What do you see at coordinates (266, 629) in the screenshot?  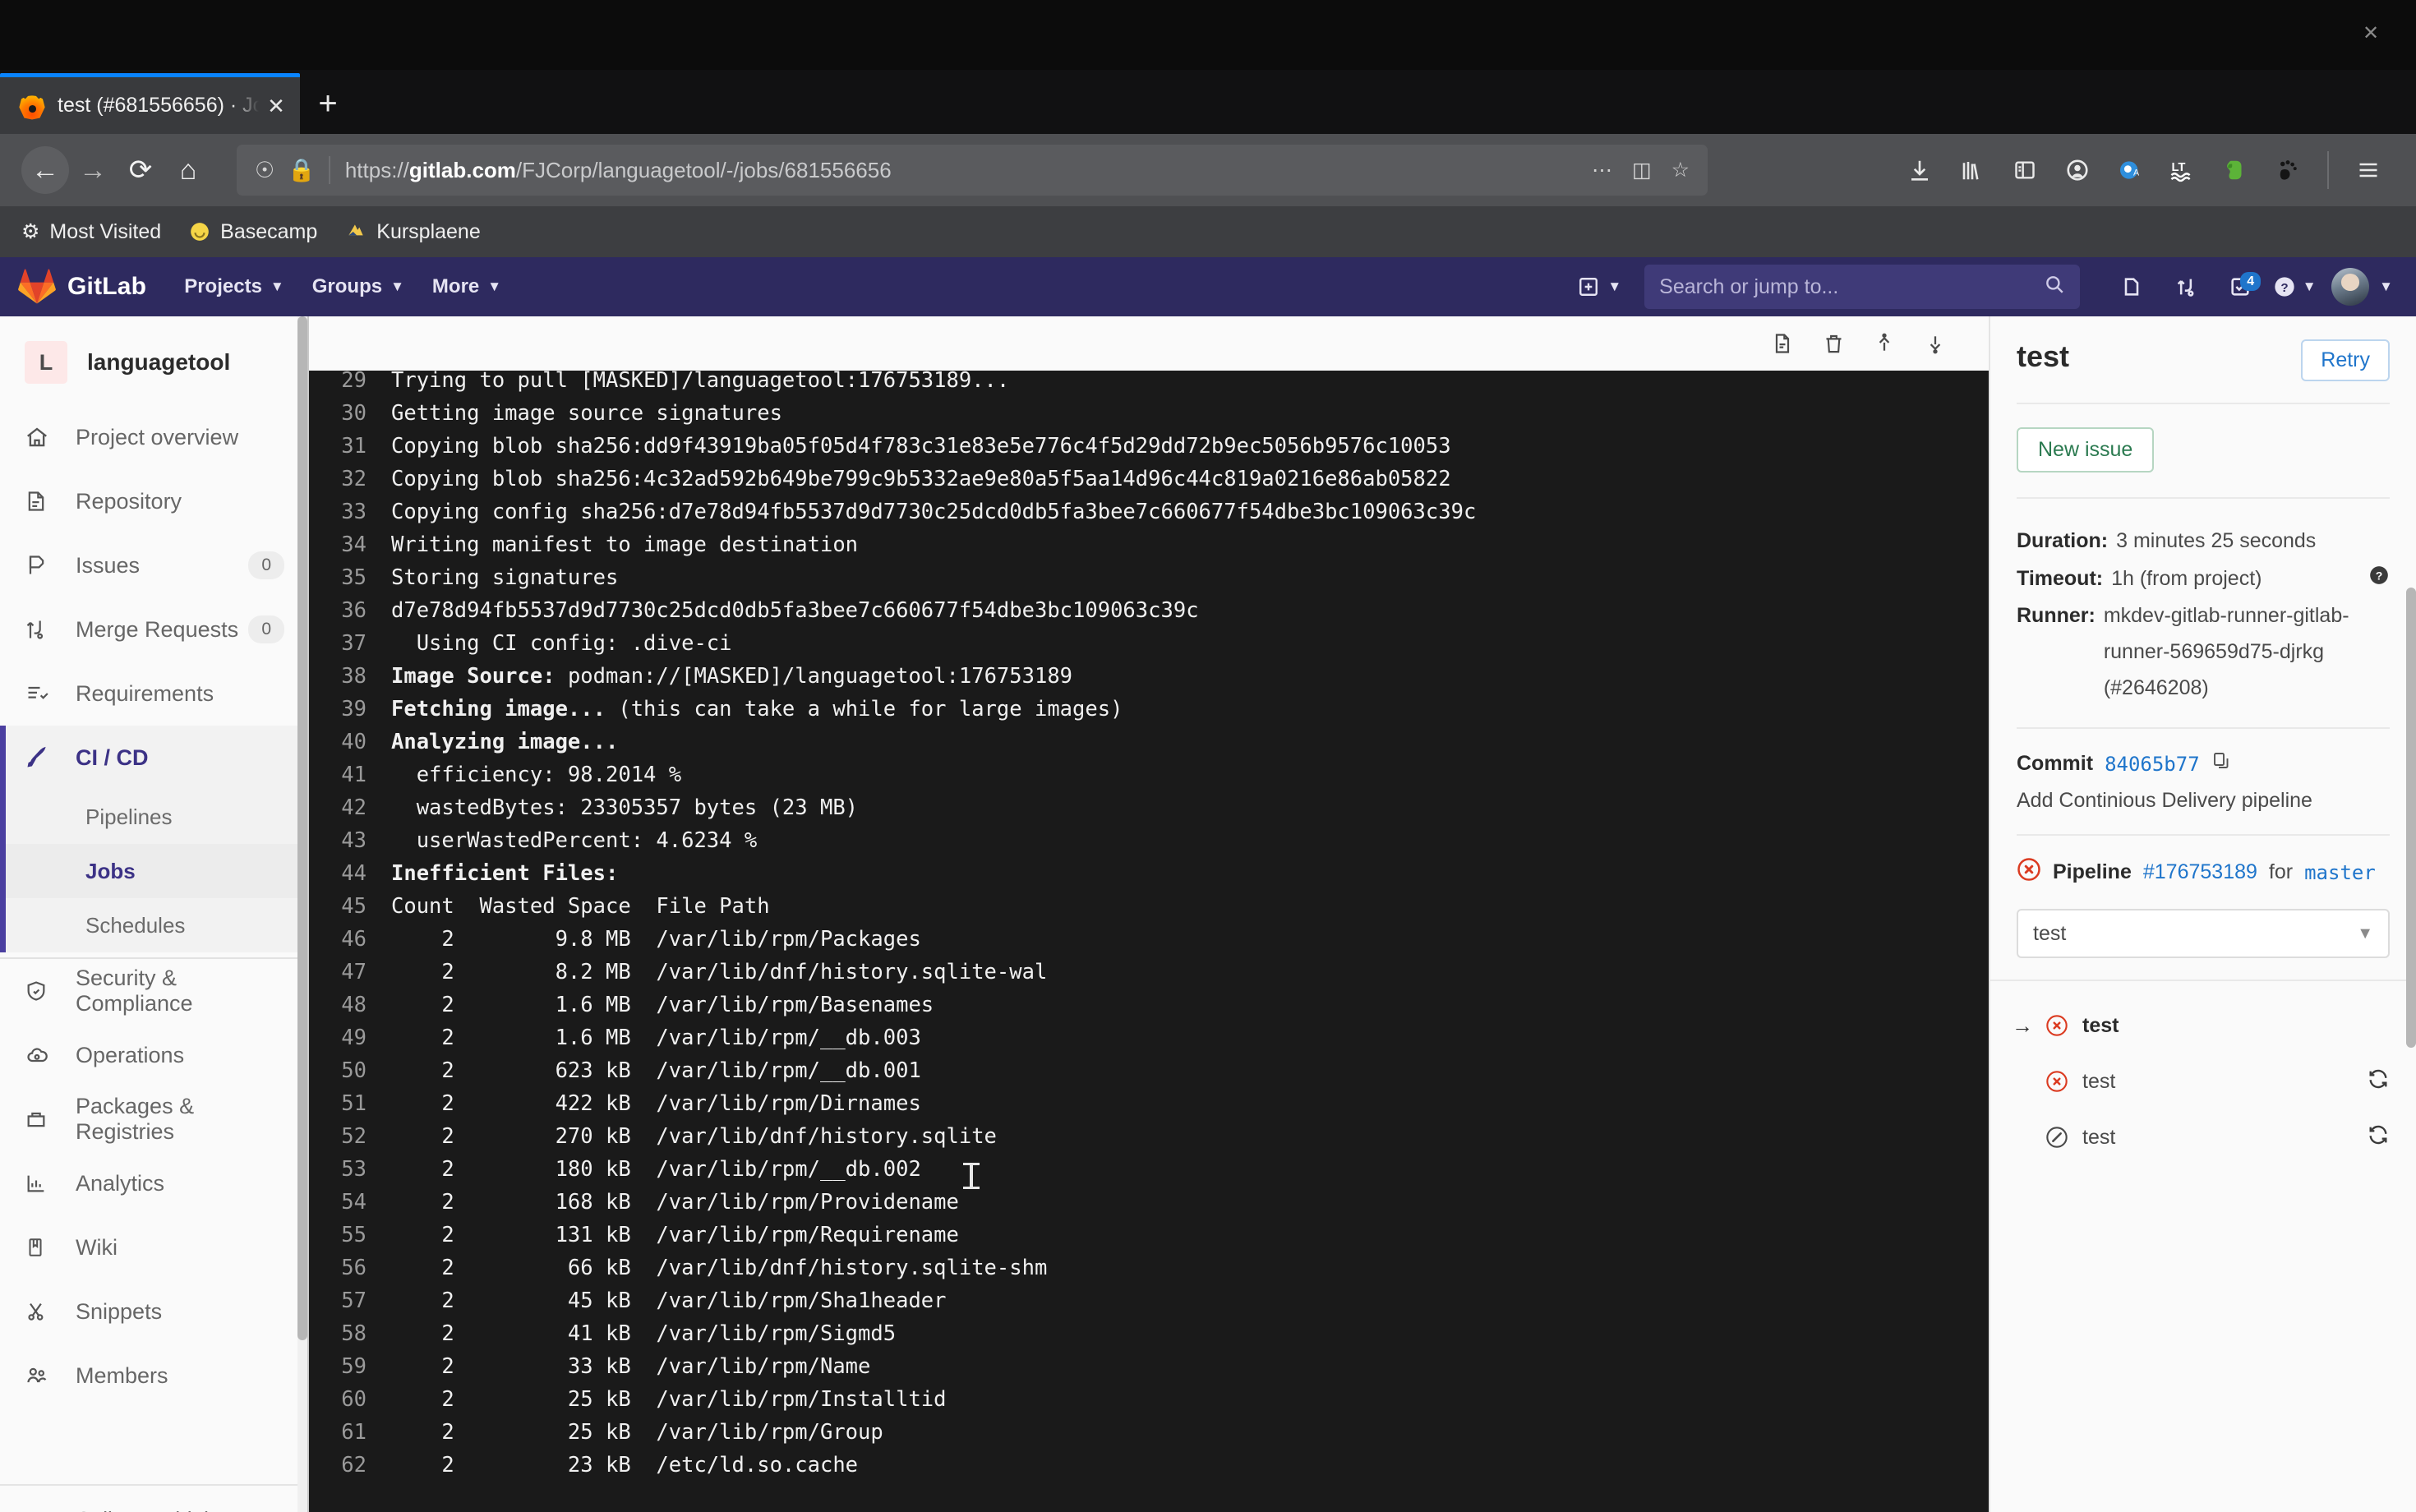 I see `merge-requests-count-badge: 0` at bounding box center [266, 629].